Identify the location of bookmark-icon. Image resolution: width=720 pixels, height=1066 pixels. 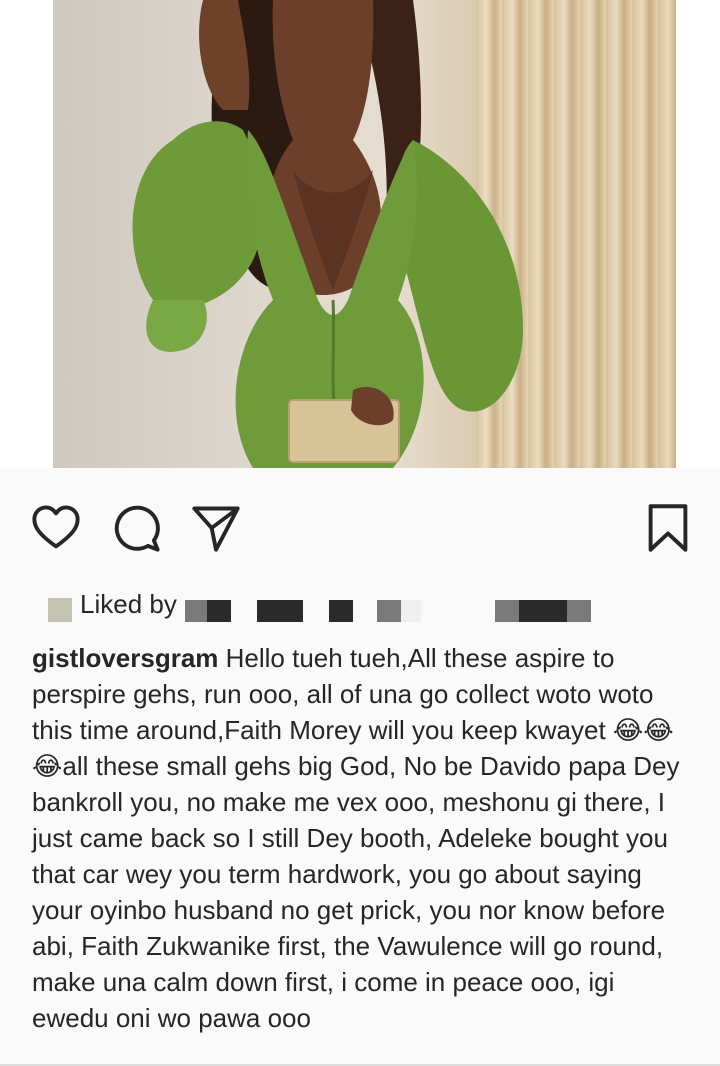
(668, 528).